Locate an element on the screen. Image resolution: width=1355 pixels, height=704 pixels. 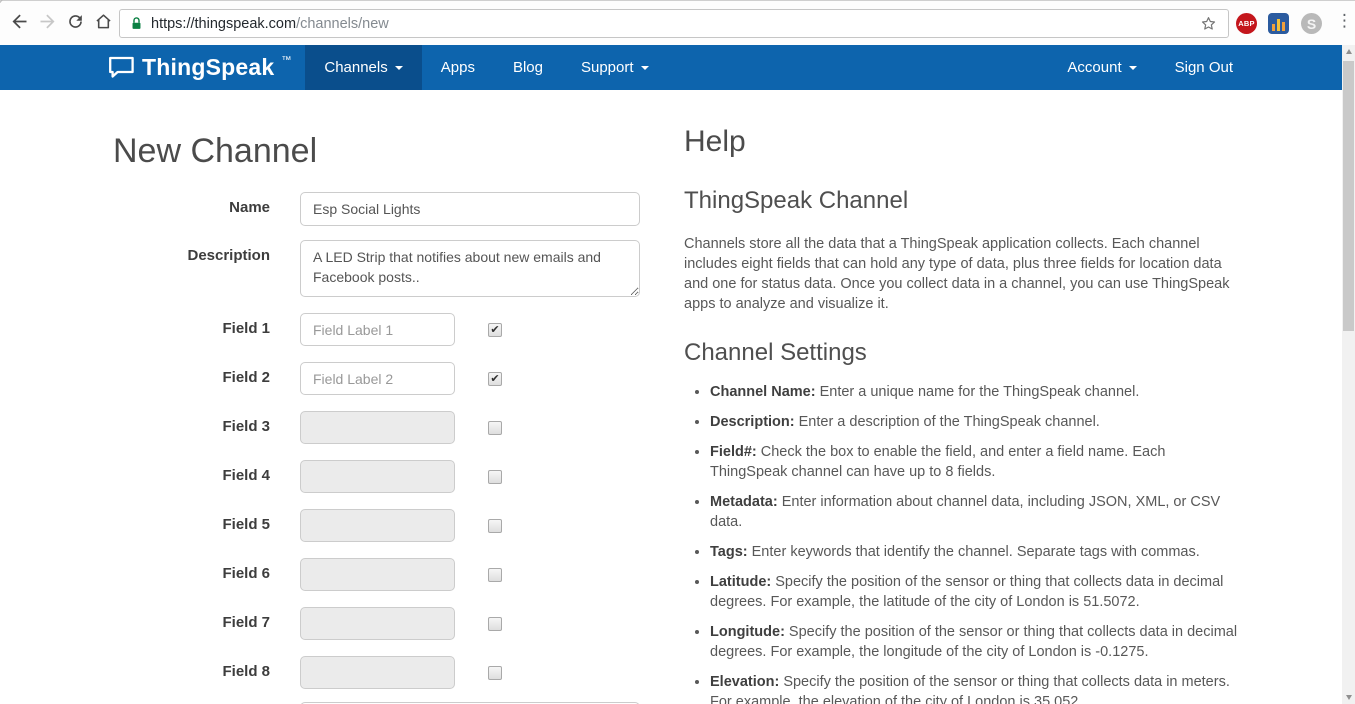
adblock-extension-icon: ABP is located at coordinates (1246, 23).